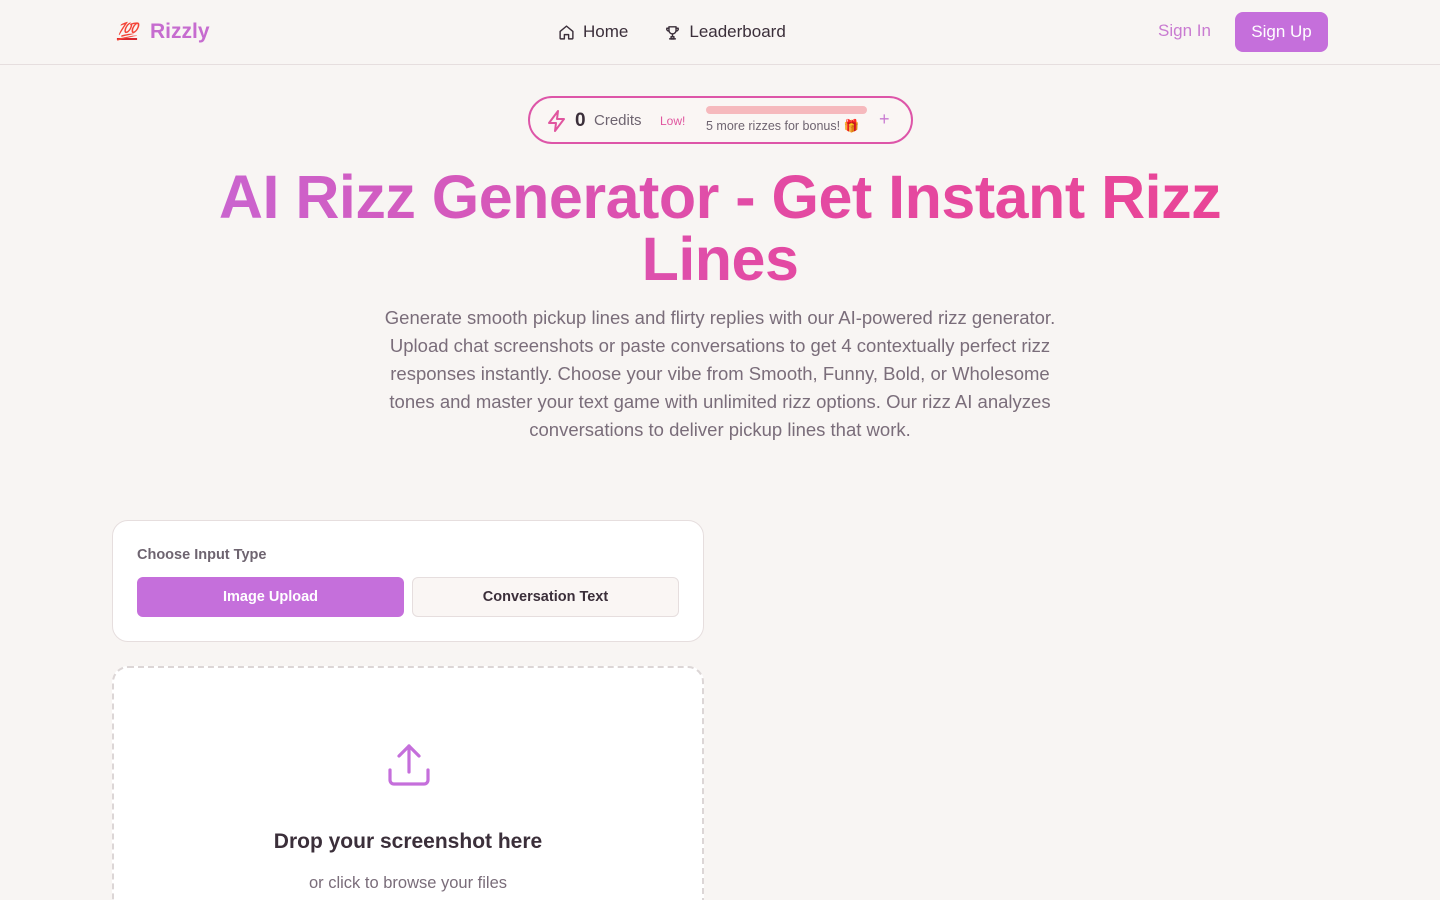  I want to click on lightning-bolt-icon, so click(556, 121).